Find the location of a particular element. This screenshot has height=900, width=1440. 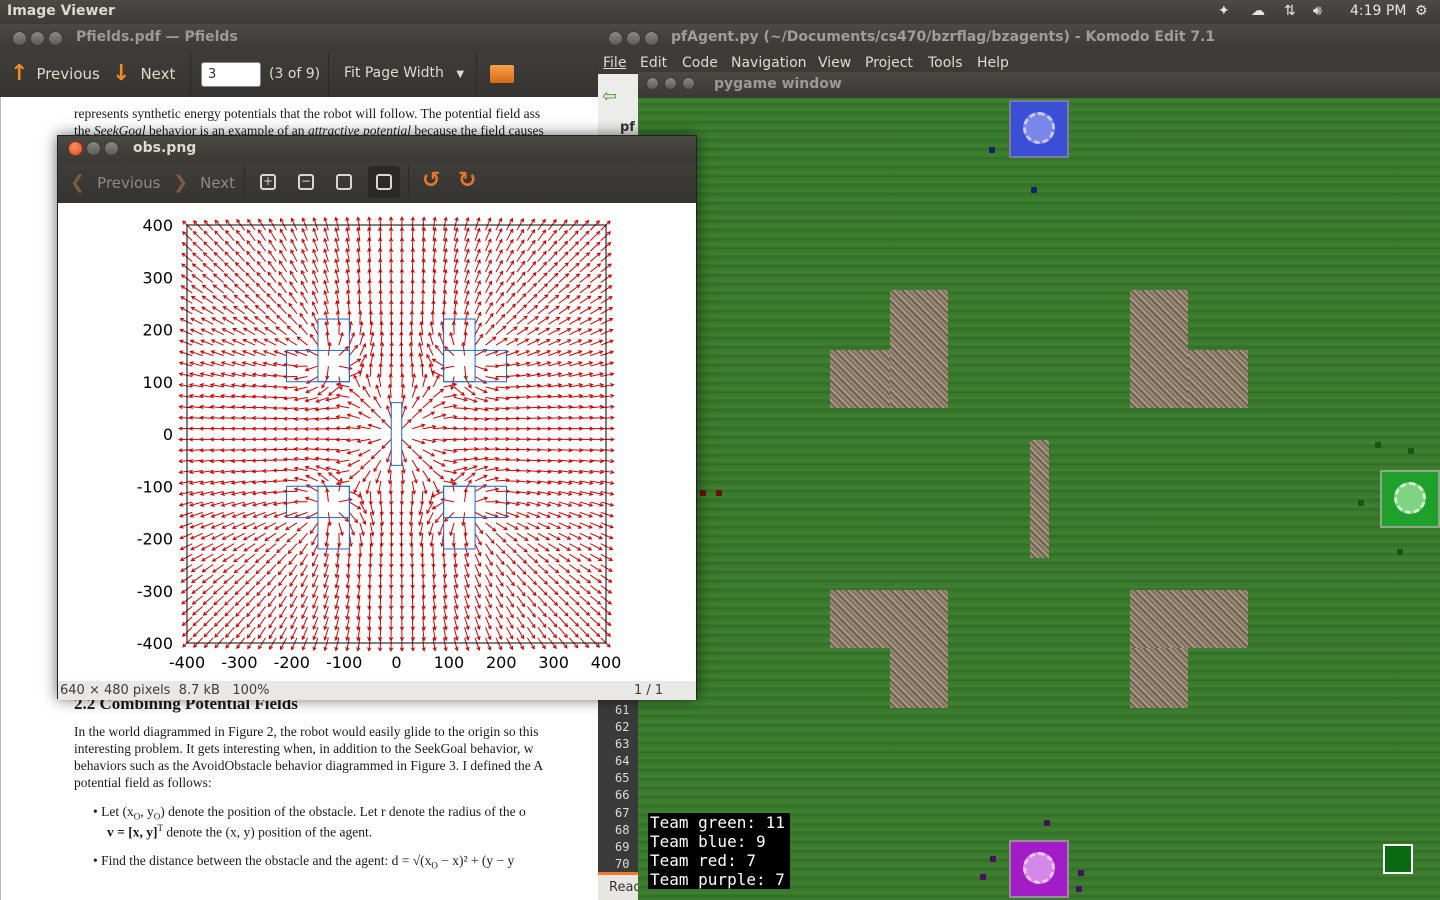

next-page-button: ↓ Next is located at coordinates (143, 73).